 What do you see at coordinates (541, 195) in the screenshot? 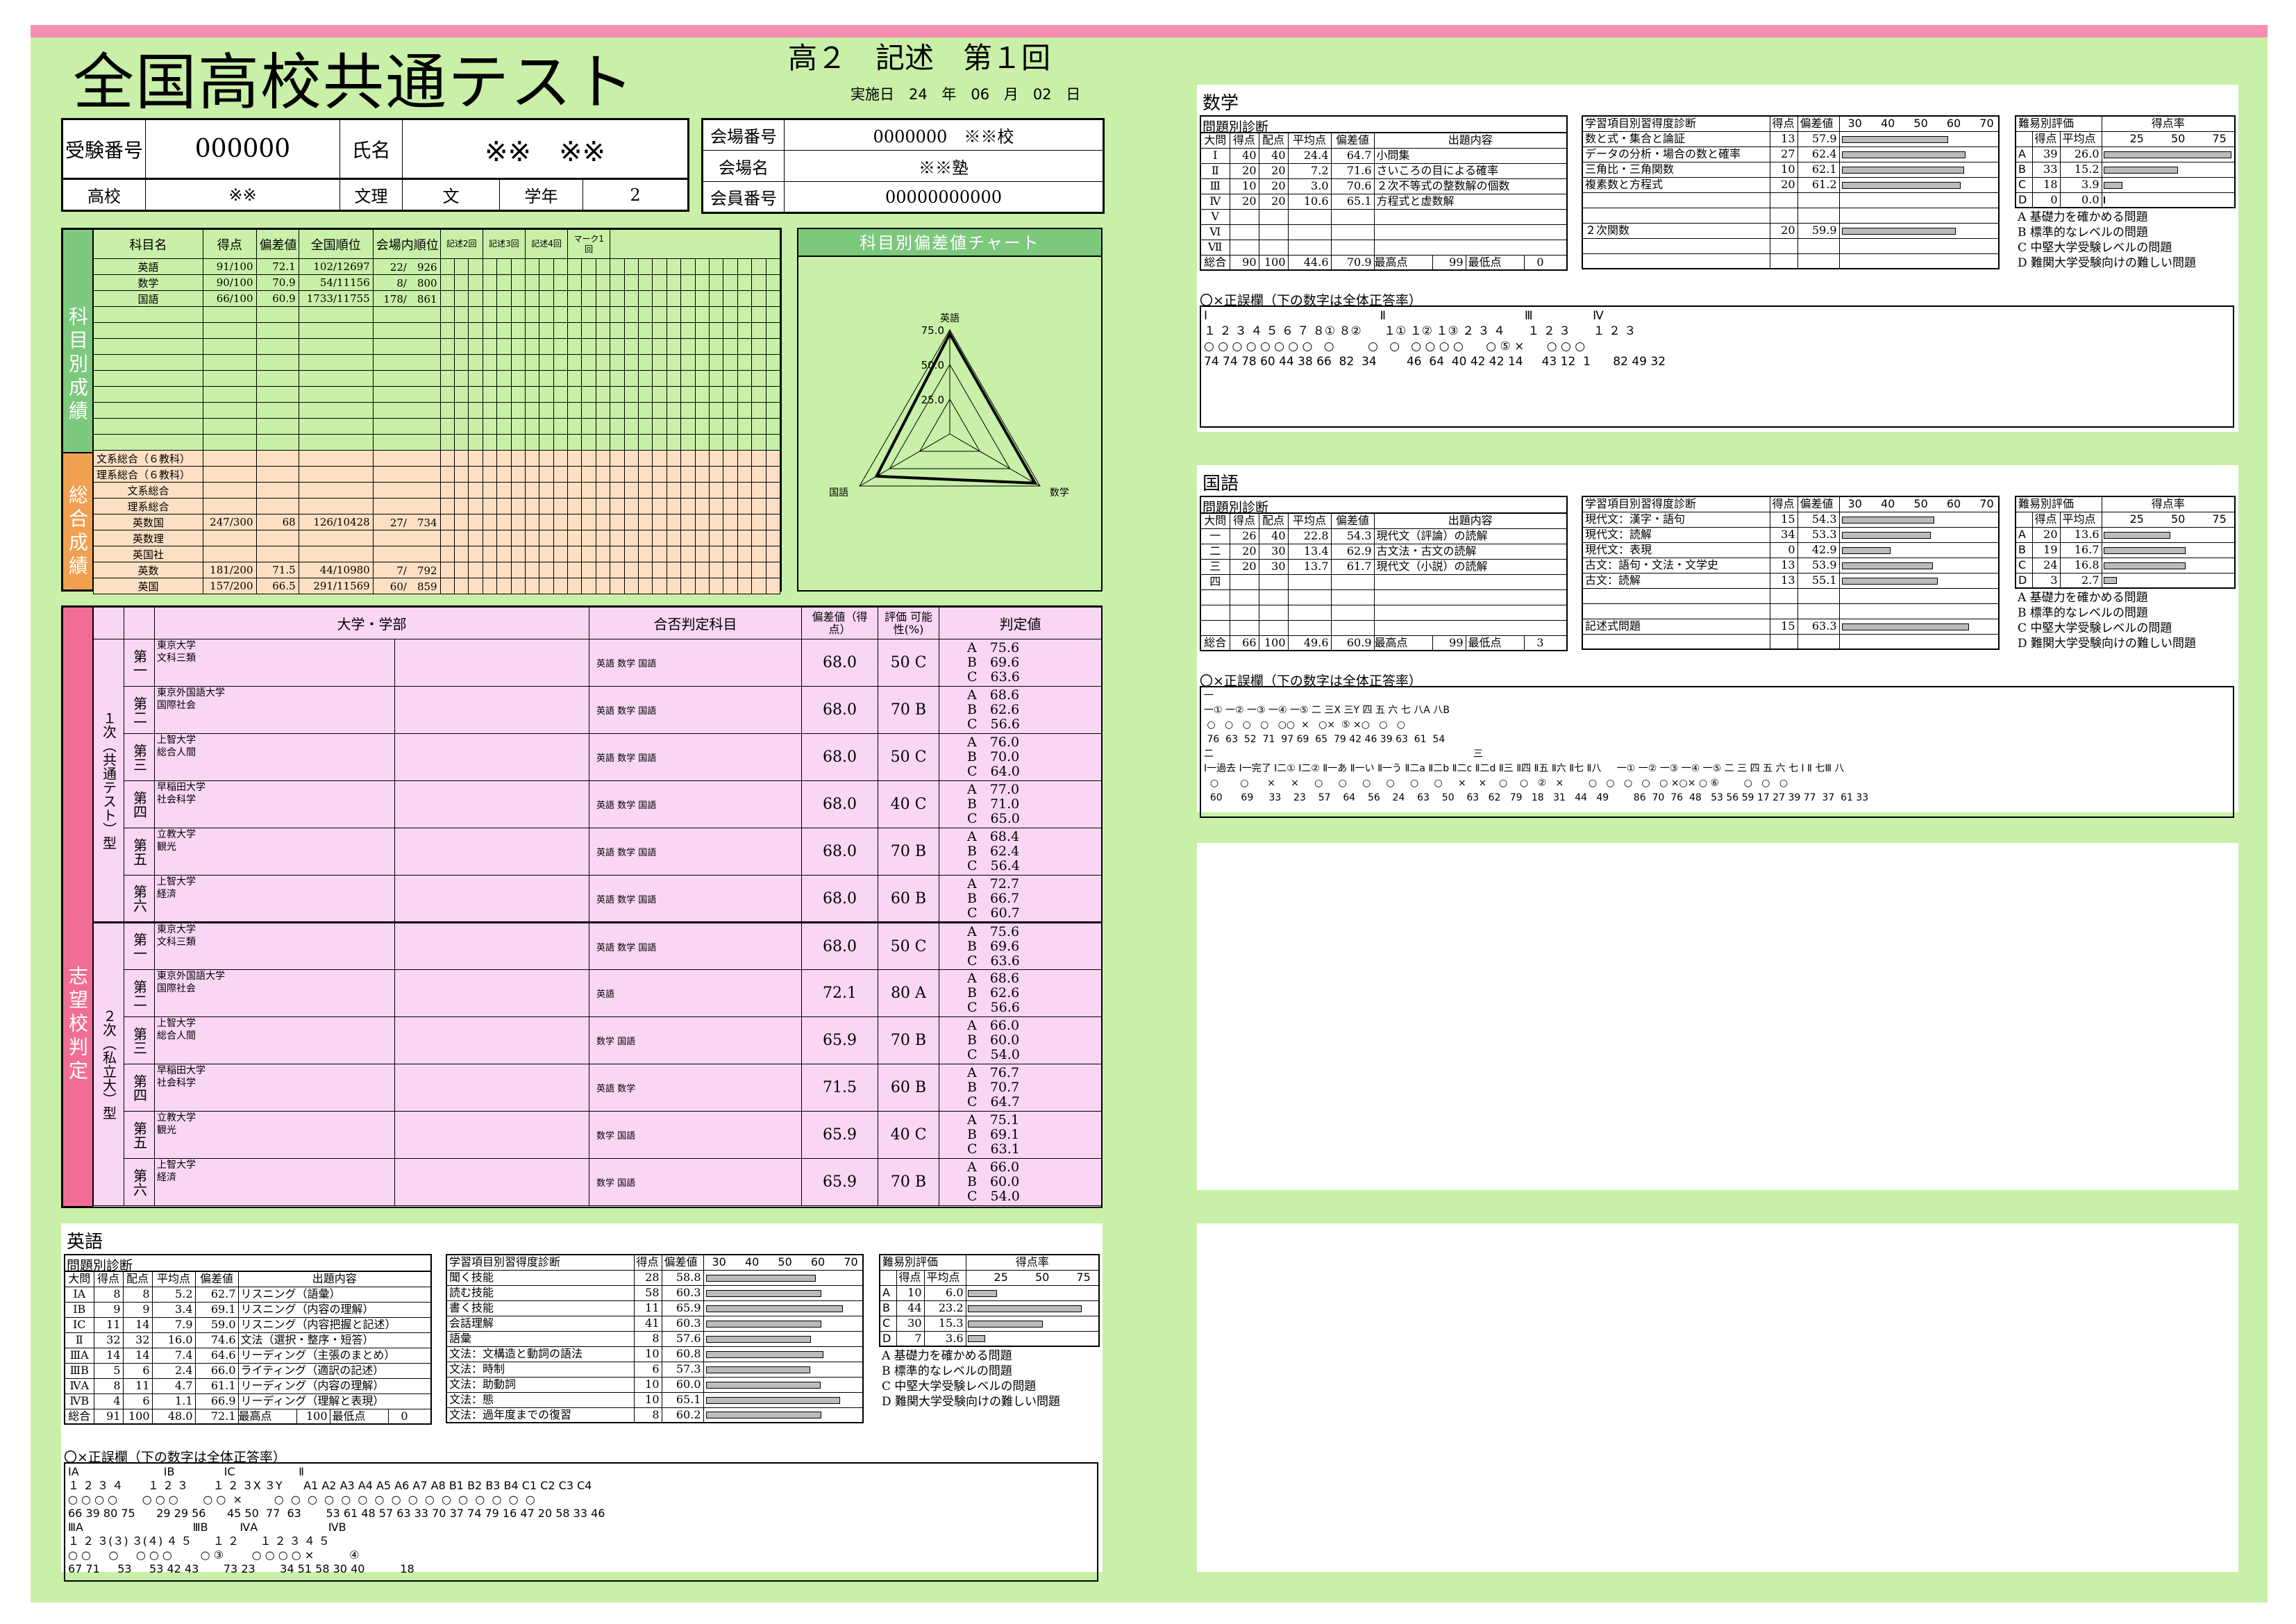
I see `grade-label: 学年` at bounding box center [541, 195].